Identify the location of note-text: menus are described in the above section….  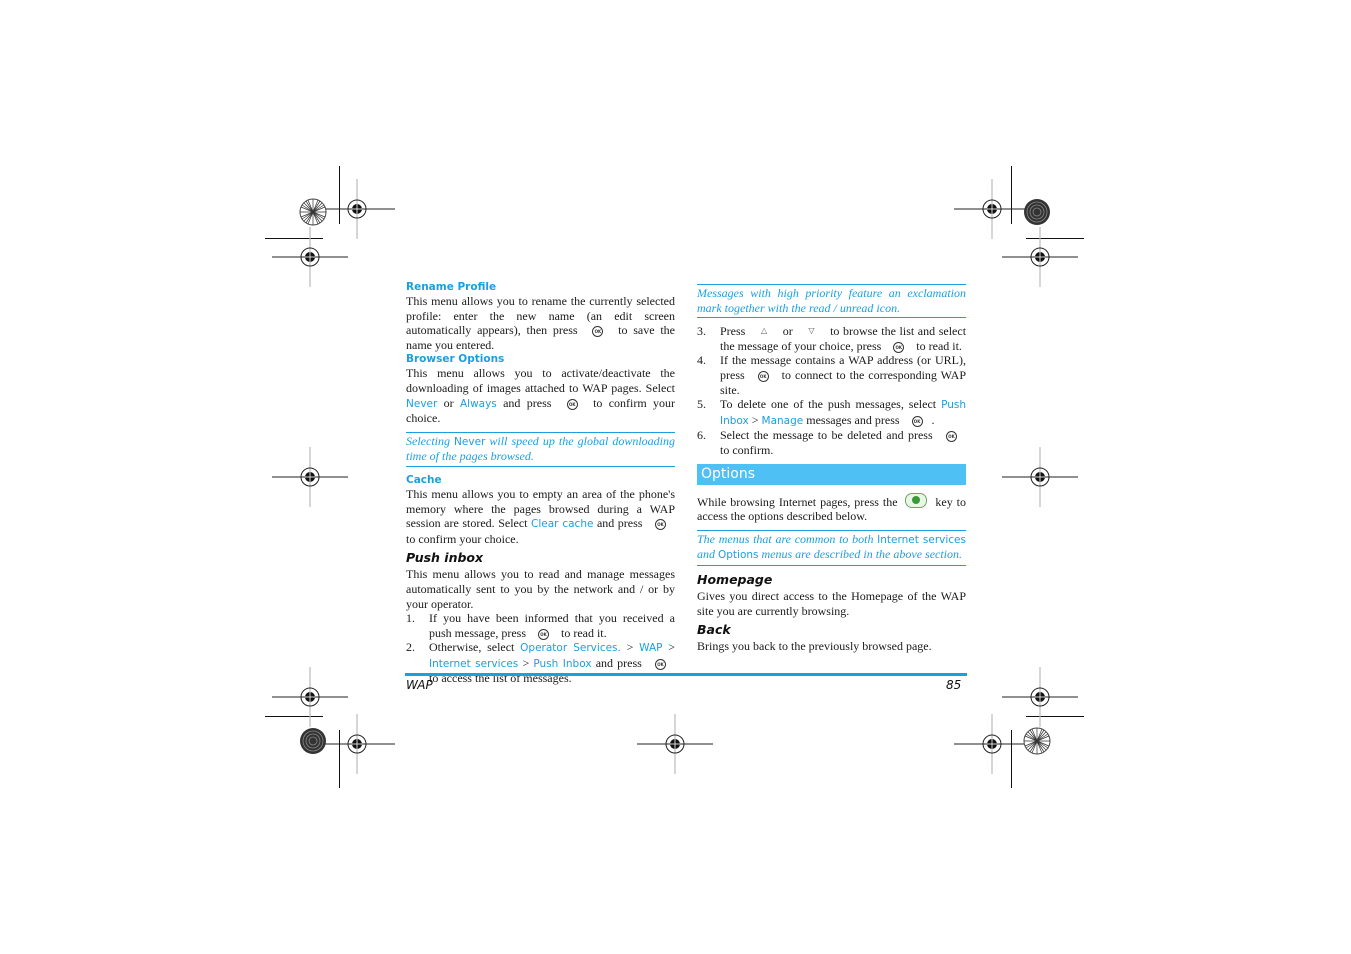
(862, 554).